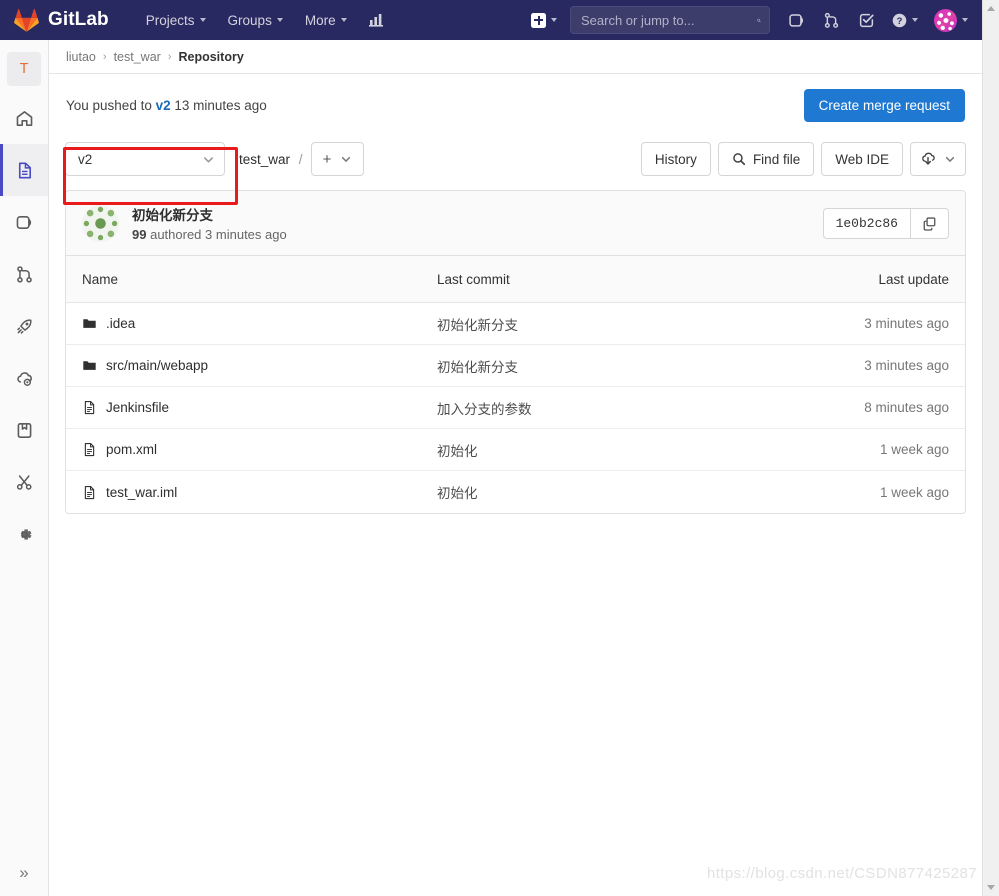 The image size is (999, 896). I want to click on sidebar-item-settings, so click(24, 534).